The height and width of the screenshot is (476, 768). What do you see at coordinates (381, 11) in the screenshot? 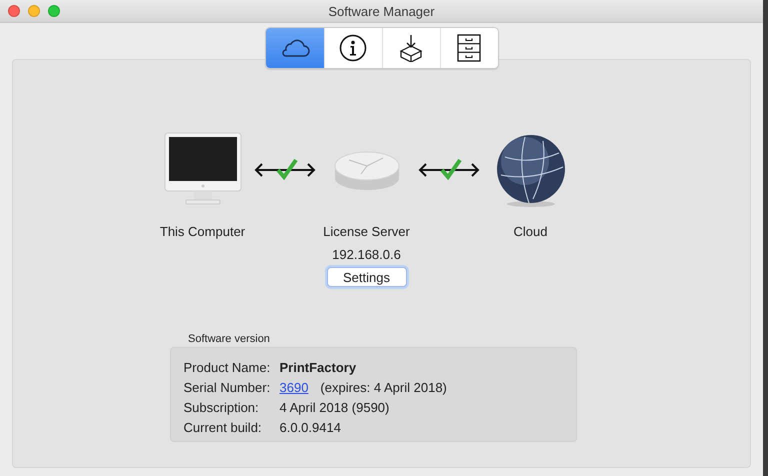
I see `window-title: Software Manager` at bounding box center [381, 11].